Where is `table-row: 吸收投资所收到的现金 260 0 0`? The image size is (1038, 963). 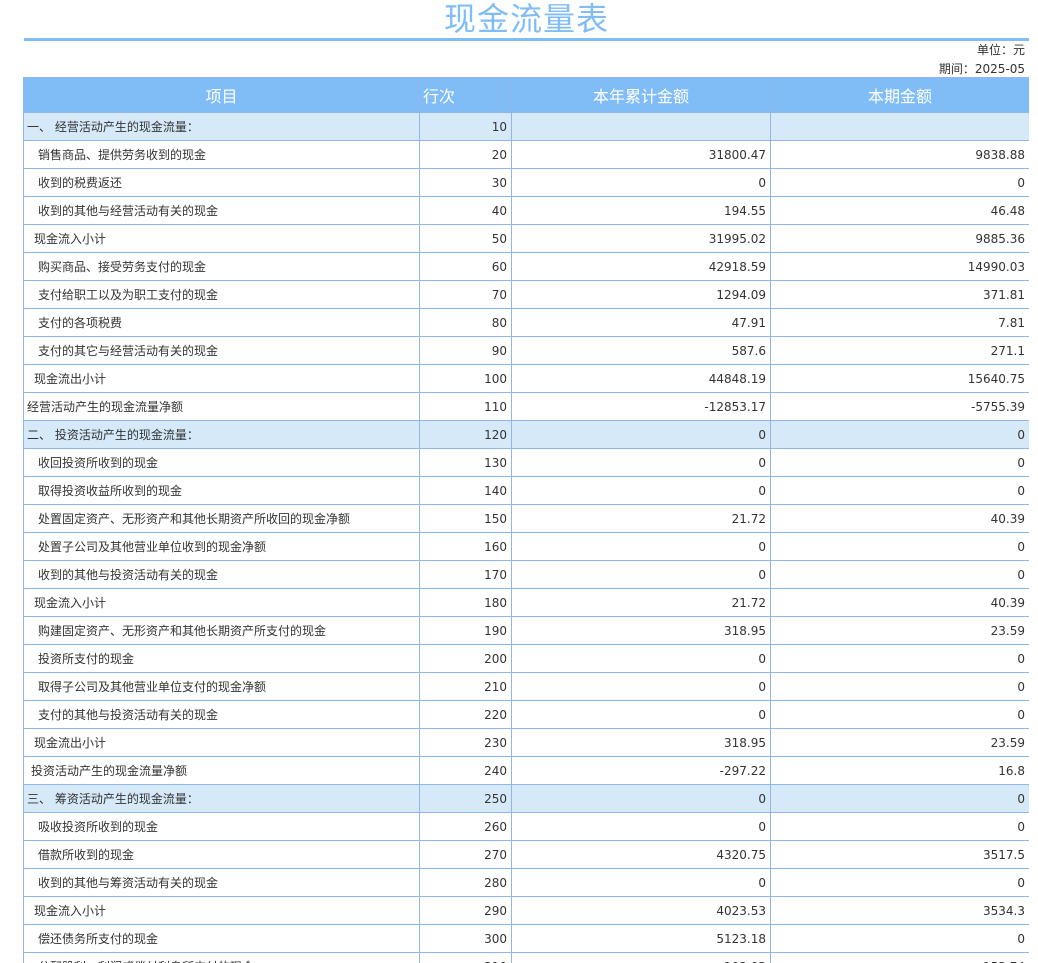 table-row: 吸收投资所收到的现金 260 0 0 is located at coordinates (526, 826).